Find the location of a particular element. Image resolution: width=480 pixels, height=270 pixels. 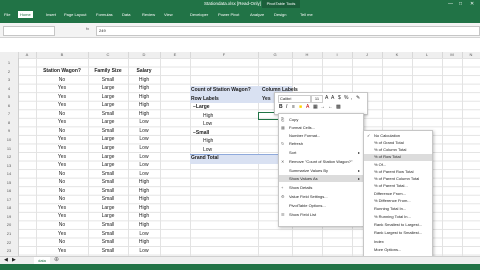

tab-review: Review is located at coordinates (148, 14).